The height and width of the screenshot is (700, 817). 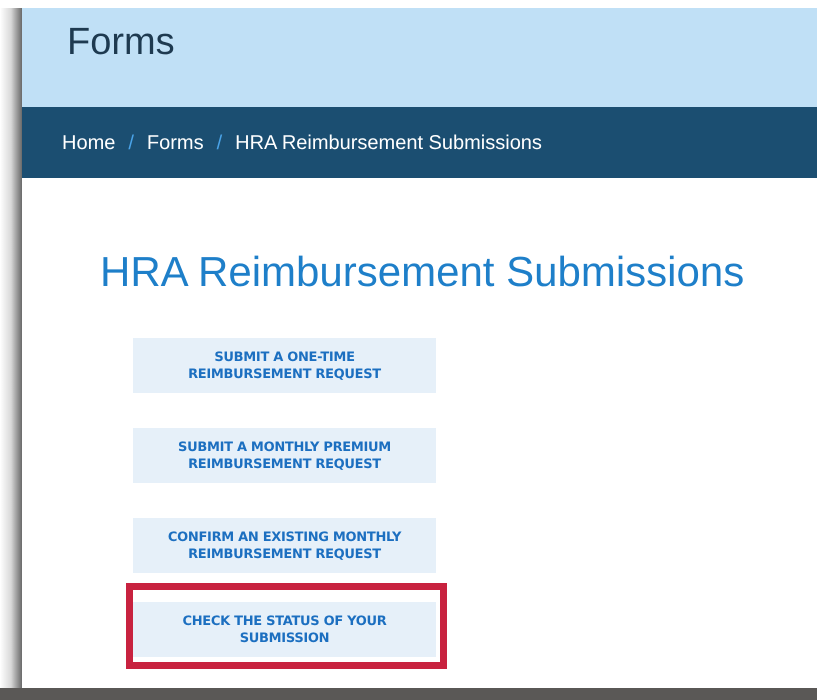 I want to click on breadcrumb-link: Home, so click(x=89, y=143).